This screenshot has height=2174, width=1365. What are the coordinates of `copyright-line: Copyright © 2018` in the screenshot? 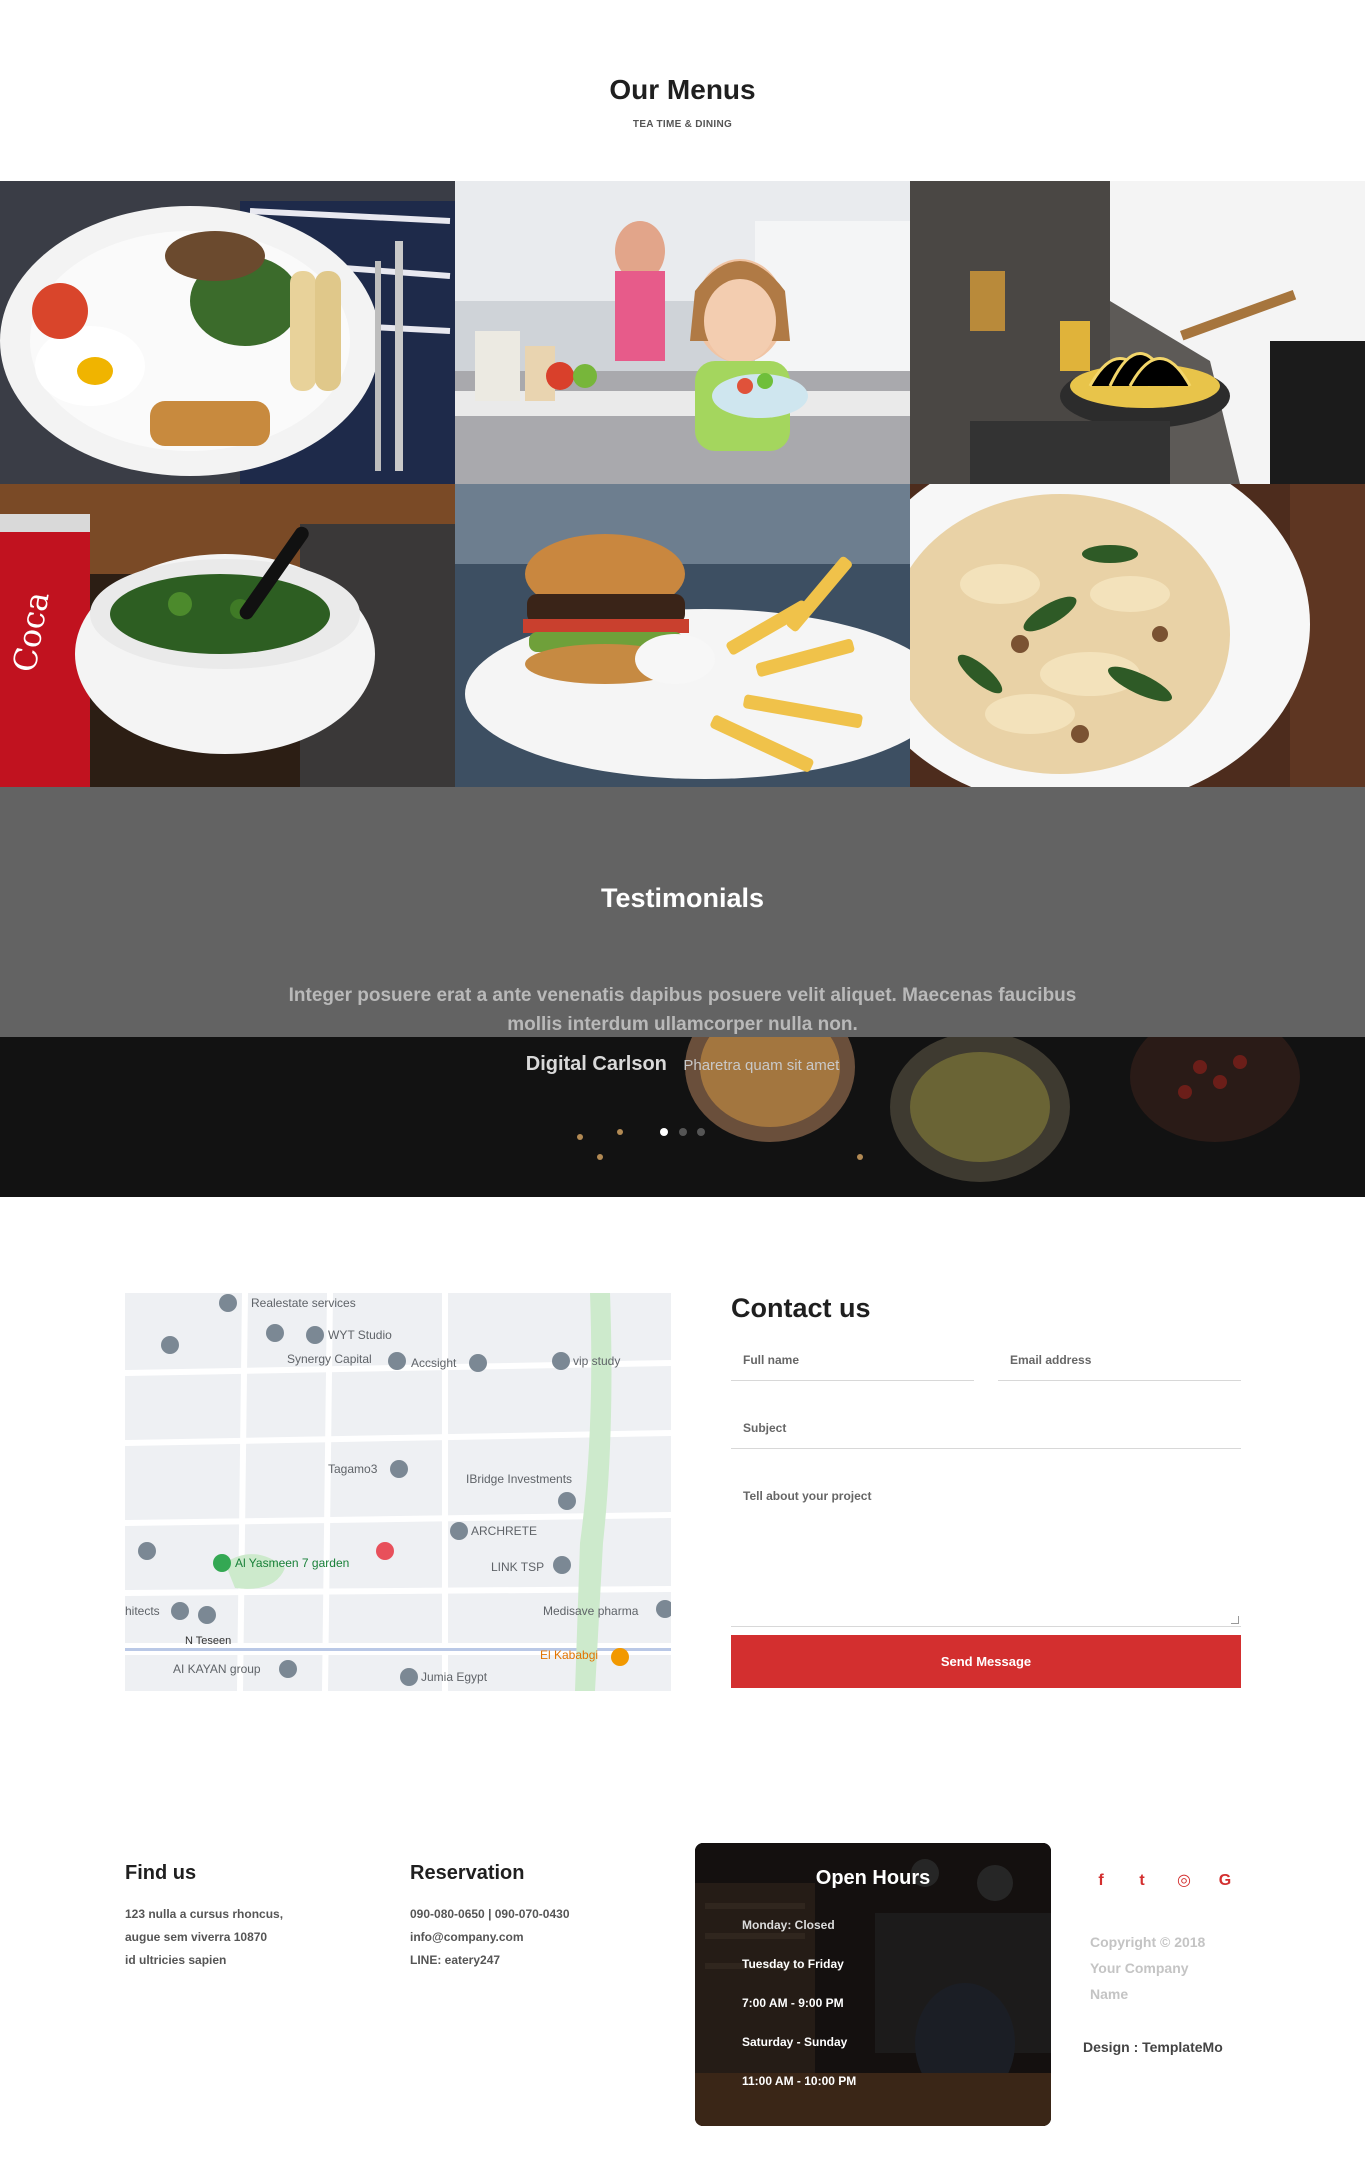 It's located at (1148, 1942).